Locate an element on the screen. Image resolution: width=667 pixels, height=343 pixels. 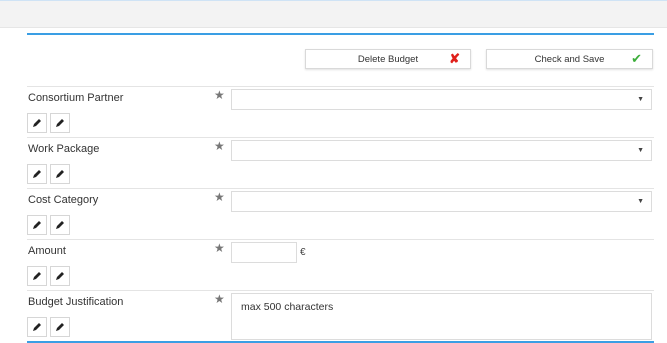
cost-category-row: Cost Category ★ ▼ is located at coordinates (340, 213).